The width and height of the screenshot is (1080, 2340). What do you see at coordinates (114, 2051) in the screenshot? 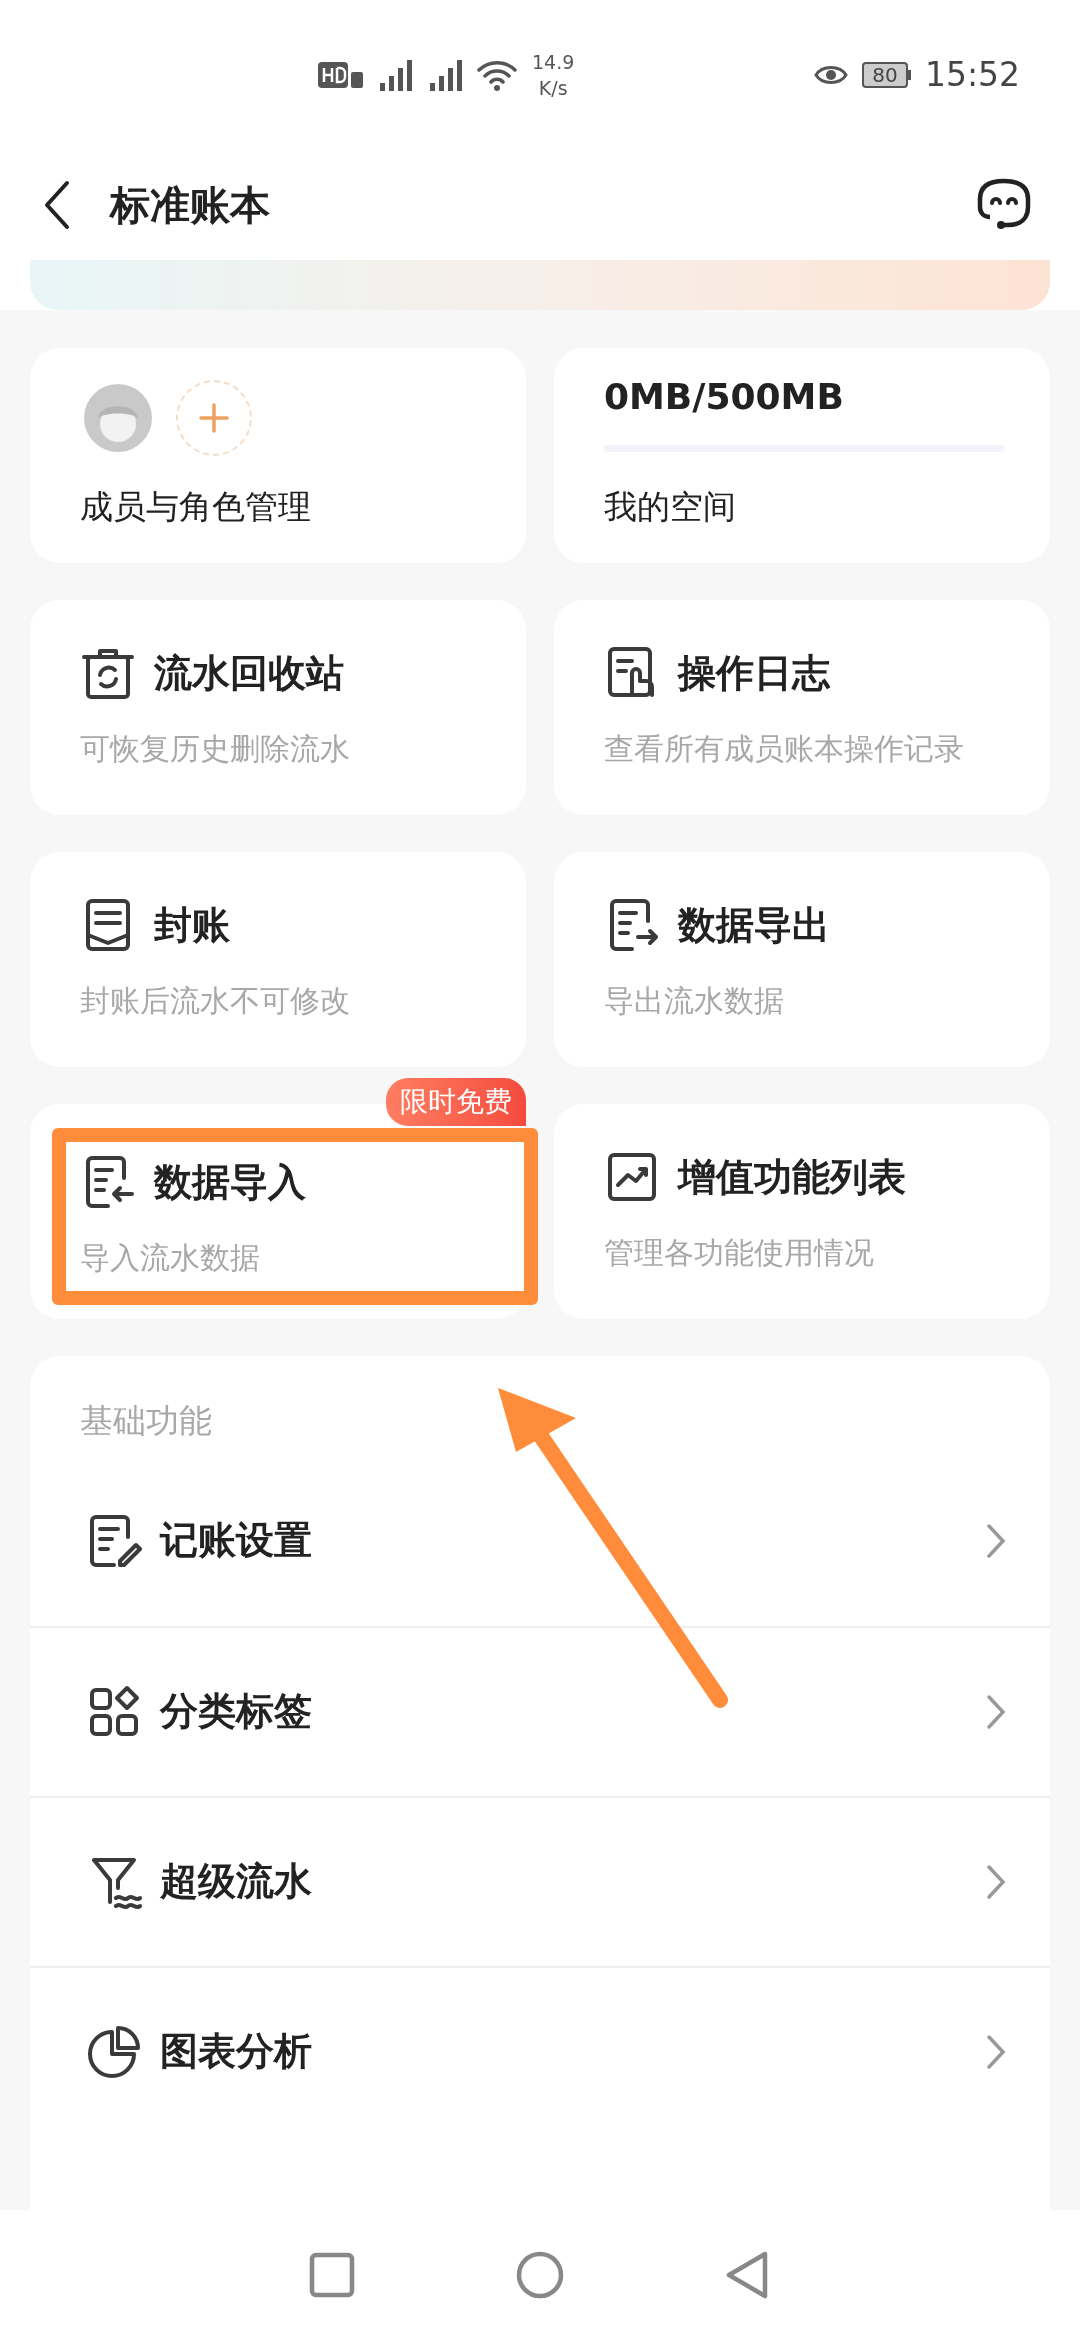
I see `pie-chart-icon` at bounding box center [114, 2051].